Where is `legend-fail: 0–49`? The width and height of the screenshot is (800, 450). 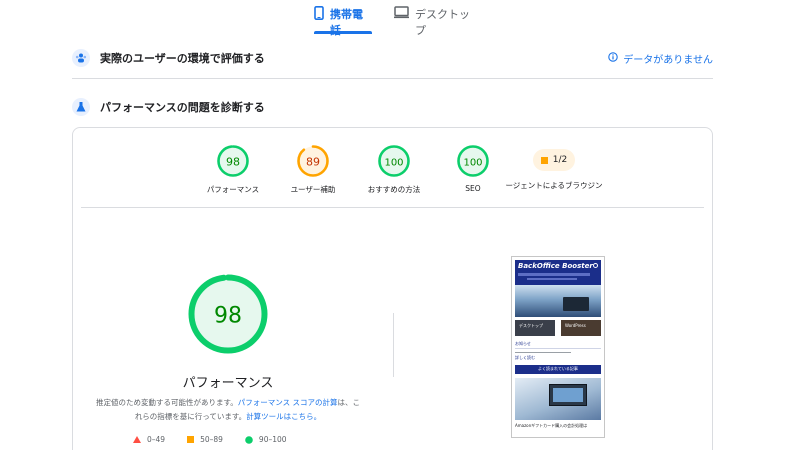 legend-fail: 0–49 is located at coordinates (149, 439).